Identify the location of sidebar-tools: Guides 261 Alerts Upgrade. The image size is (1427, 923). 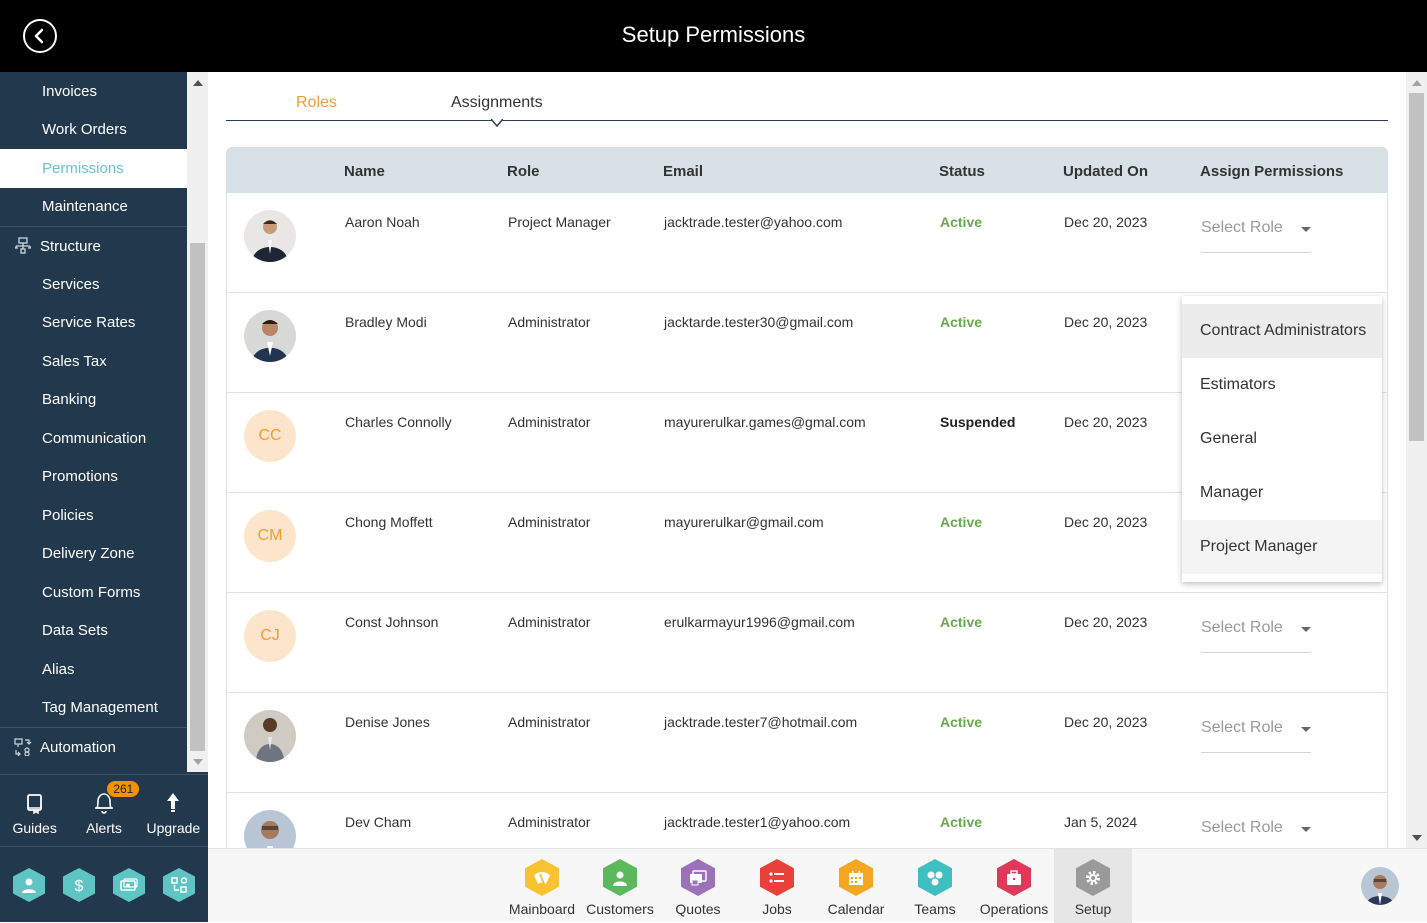
(104, 810).